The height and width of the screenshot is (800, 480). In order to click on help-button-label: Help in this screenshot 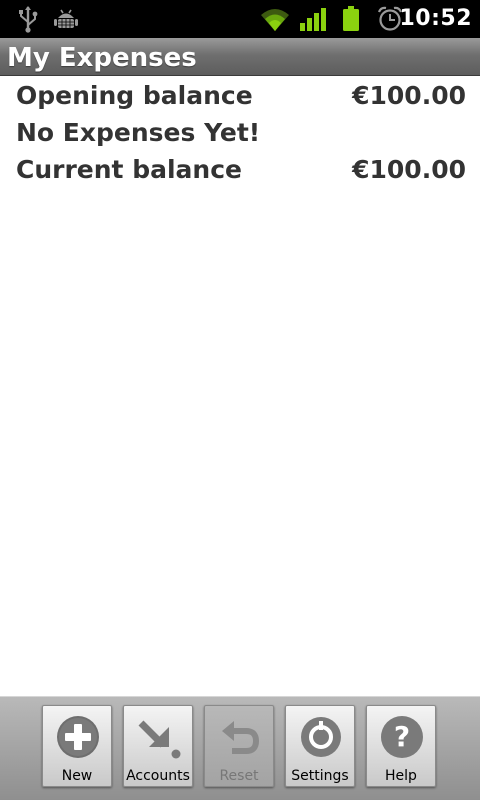, I will do `click(401, 776)`.